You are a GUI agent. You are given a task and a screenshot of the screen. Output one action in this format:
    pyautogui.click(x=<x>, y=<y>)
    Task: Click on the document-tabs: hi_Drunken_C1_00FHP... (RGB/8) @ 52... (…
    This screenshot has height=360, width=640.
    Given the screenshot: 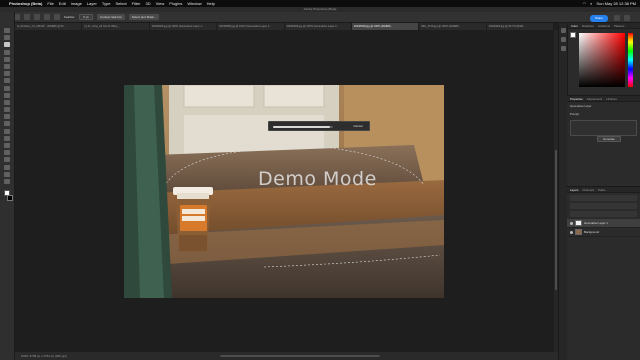 What is the action you would take?
    pyautogui.click(x=284, y=26)
    